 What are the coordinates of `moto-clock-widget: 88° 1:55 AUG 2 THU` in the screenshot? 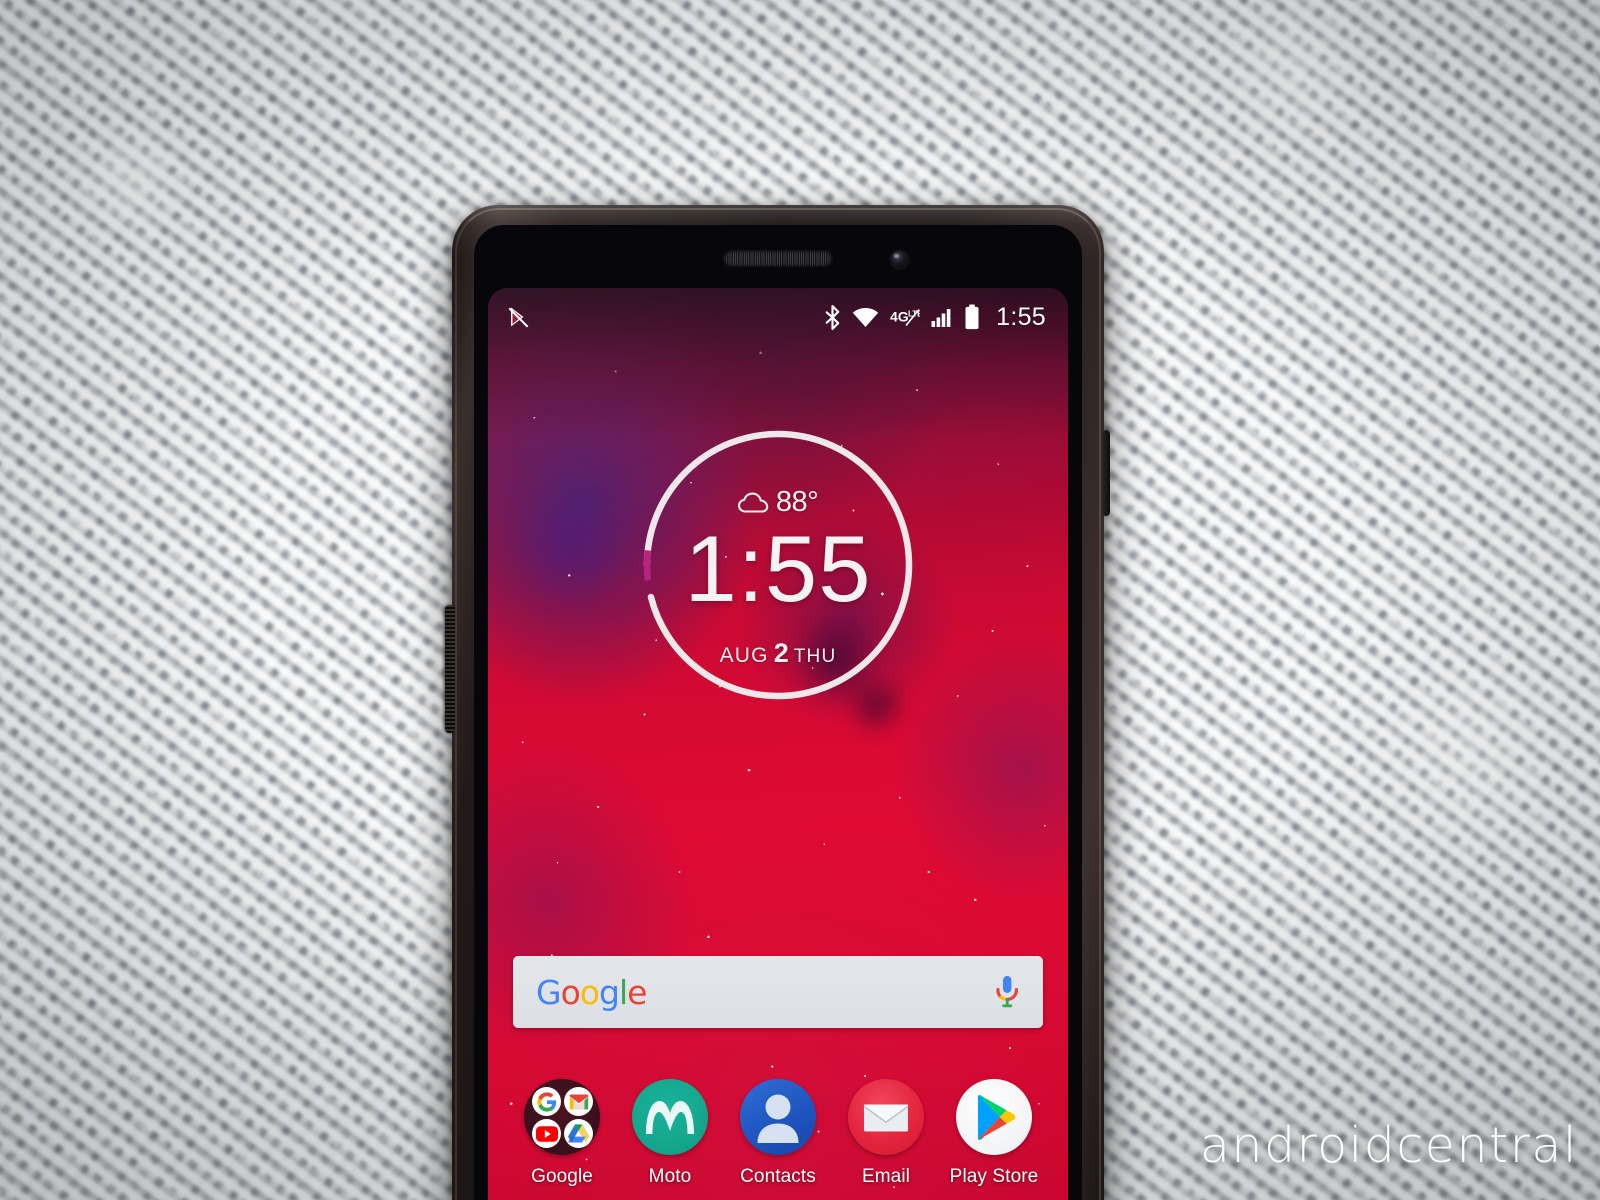 It's located at (778, 565).